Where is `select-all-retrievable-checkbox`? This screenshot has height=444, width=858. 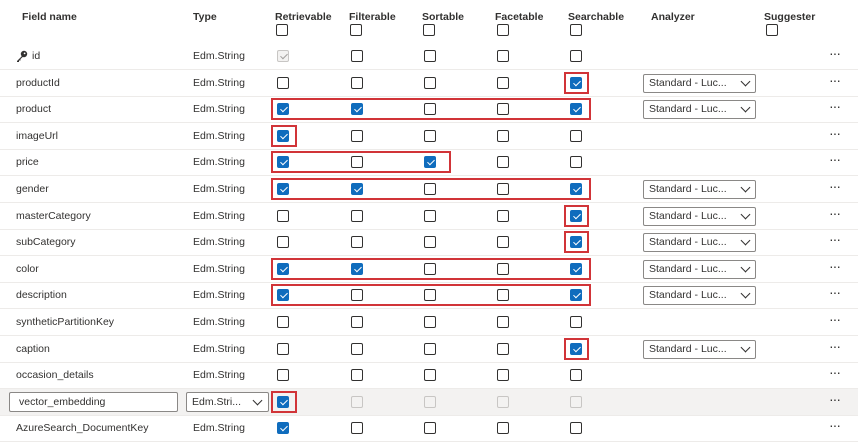 select-all-retrievable-checkbox is located at coordinates (282, 30).